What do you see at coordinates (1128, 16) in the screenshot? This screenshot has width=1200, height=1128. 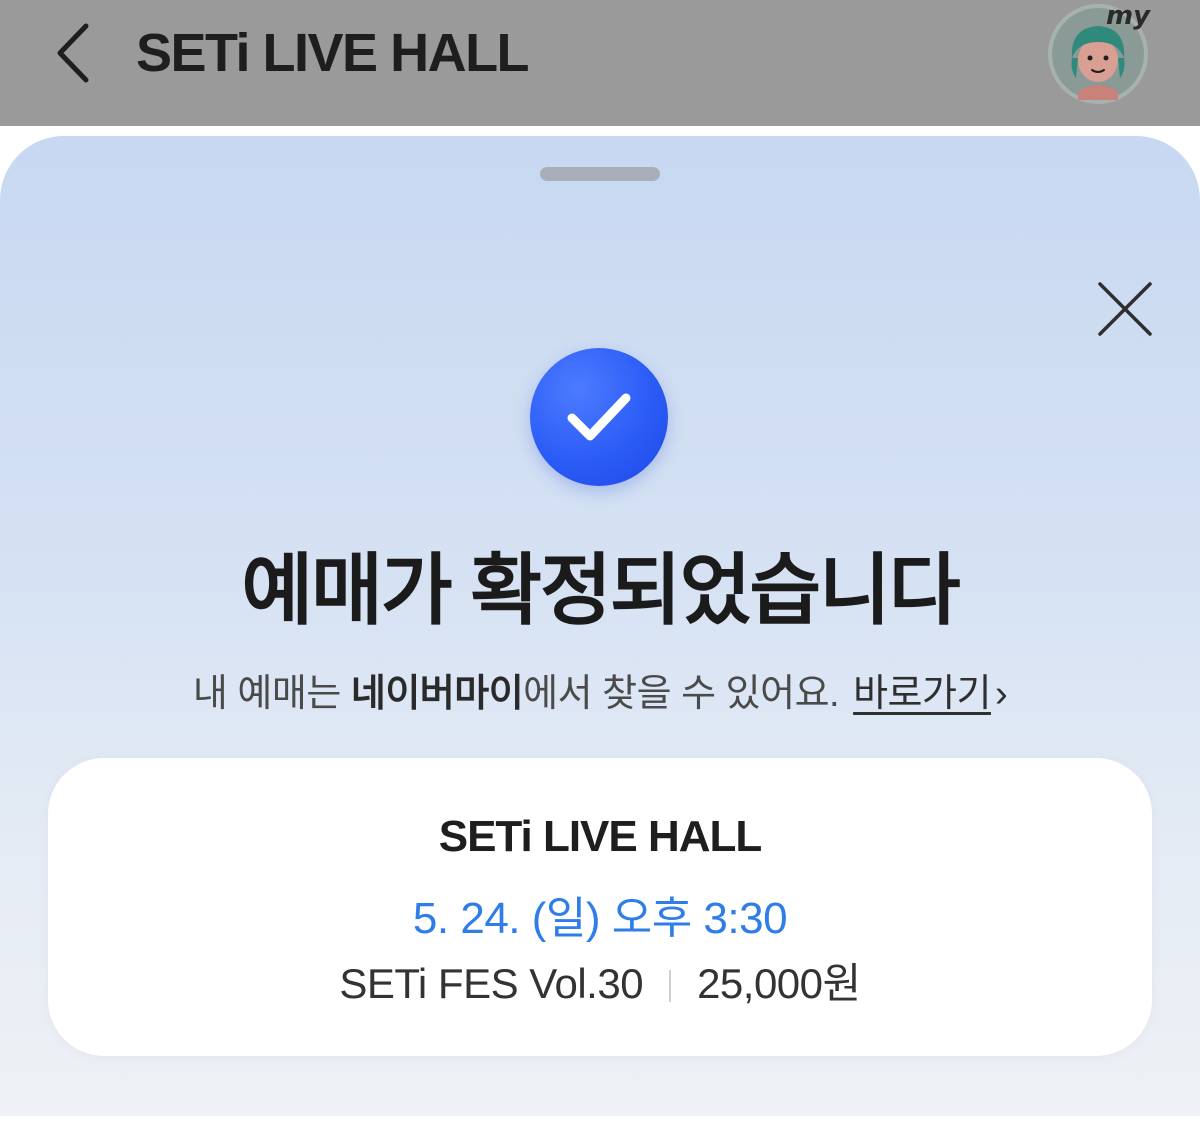 I see `avatar-label: my` at bounding box center [1128, 16].